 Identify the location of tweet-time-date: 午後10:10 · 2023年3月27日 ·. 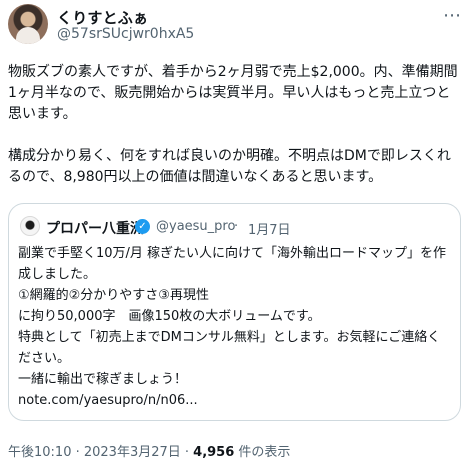
(100, 452).